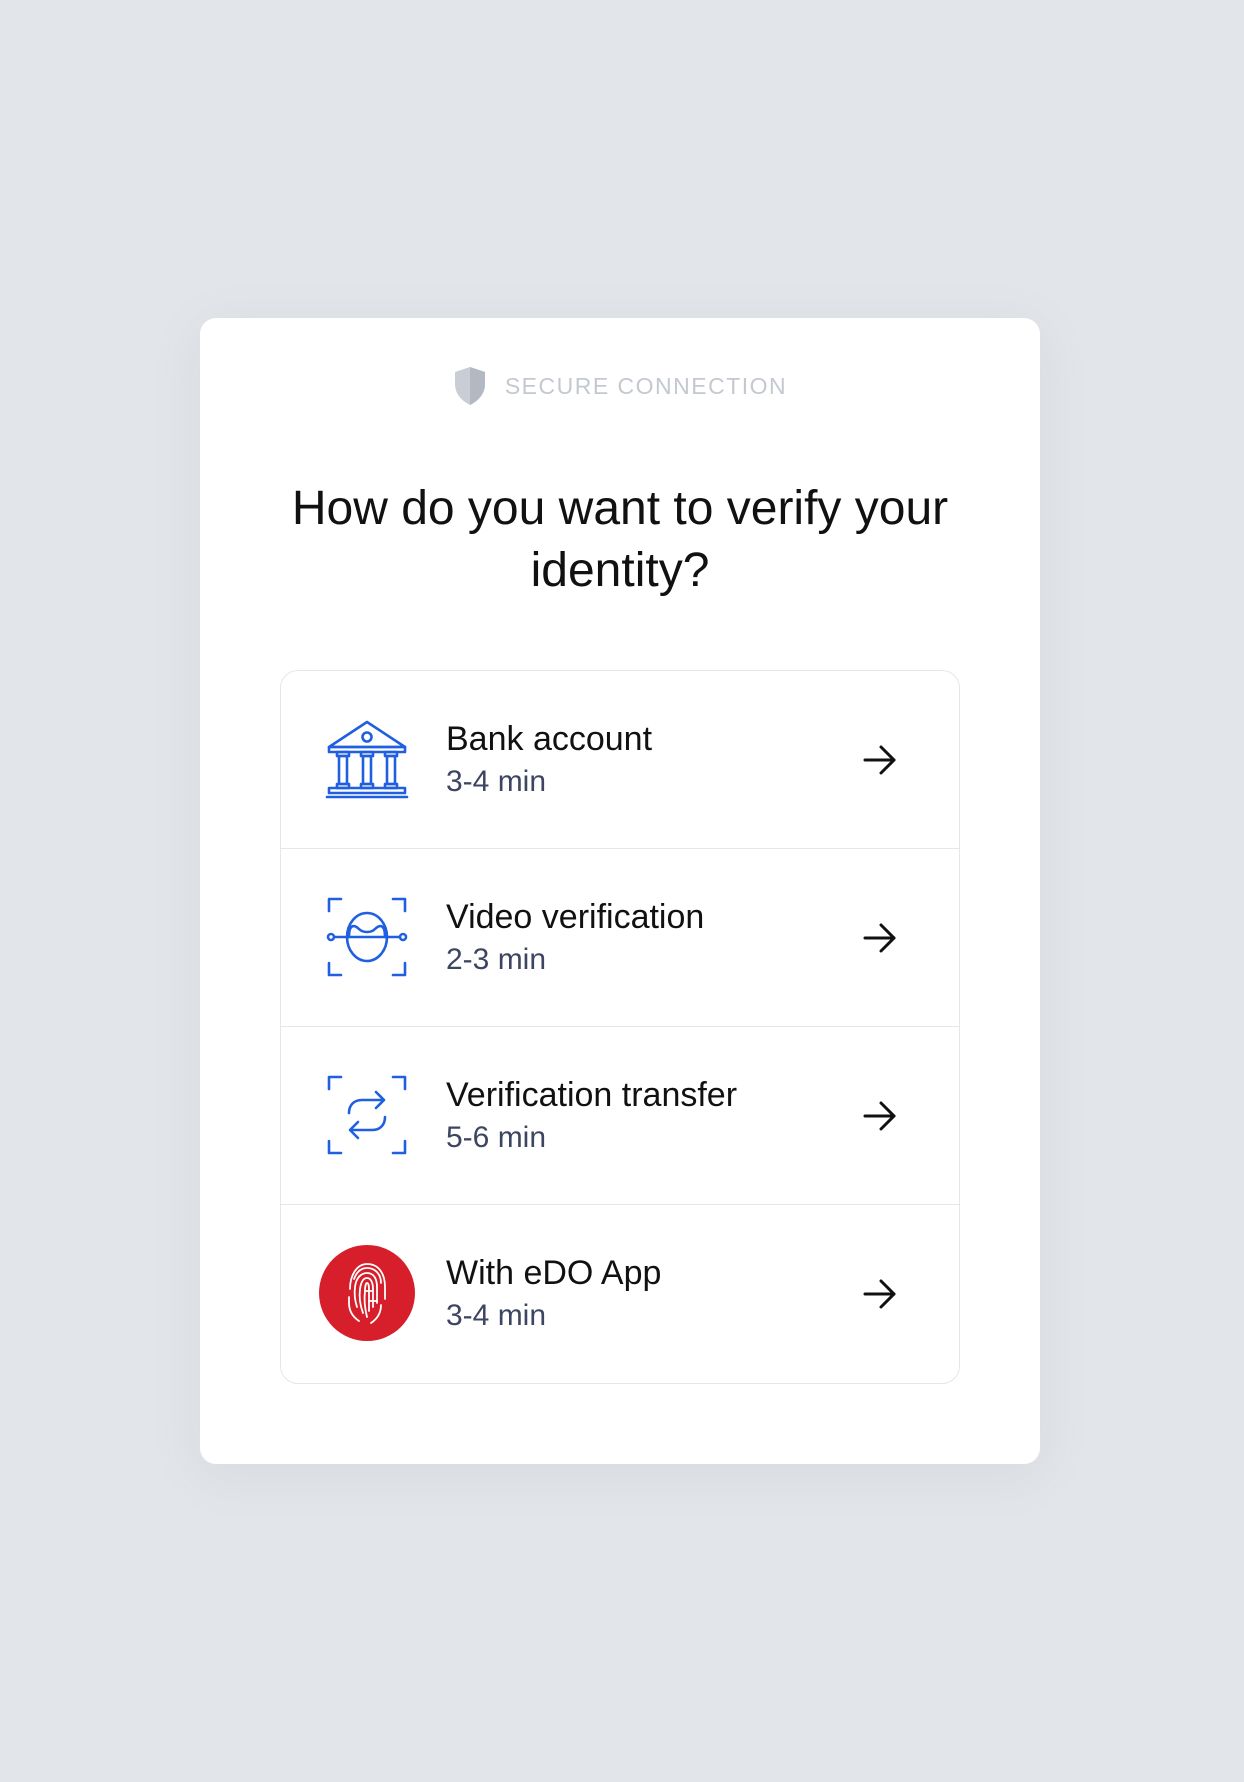 The height and width of the screenshot is (1782, 1244). Describe the element at coordinates (553, 1294) in the screenshot. I see `option-text: With eDO App 3-4 min` at that location.